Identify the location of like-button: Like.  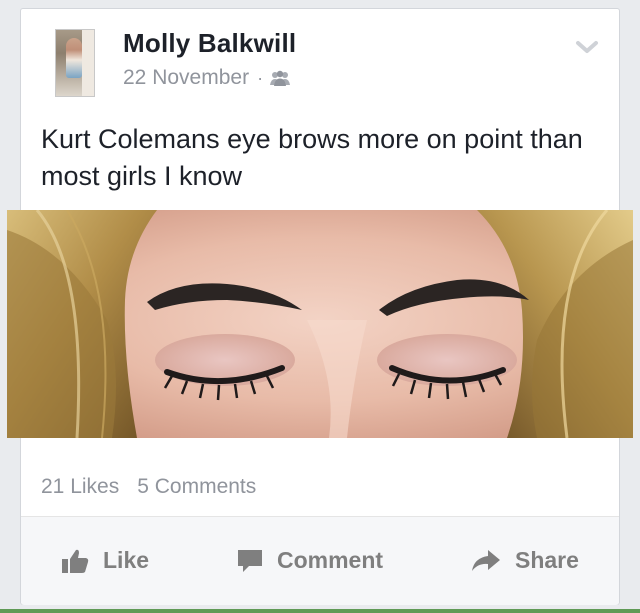
(105, 560).